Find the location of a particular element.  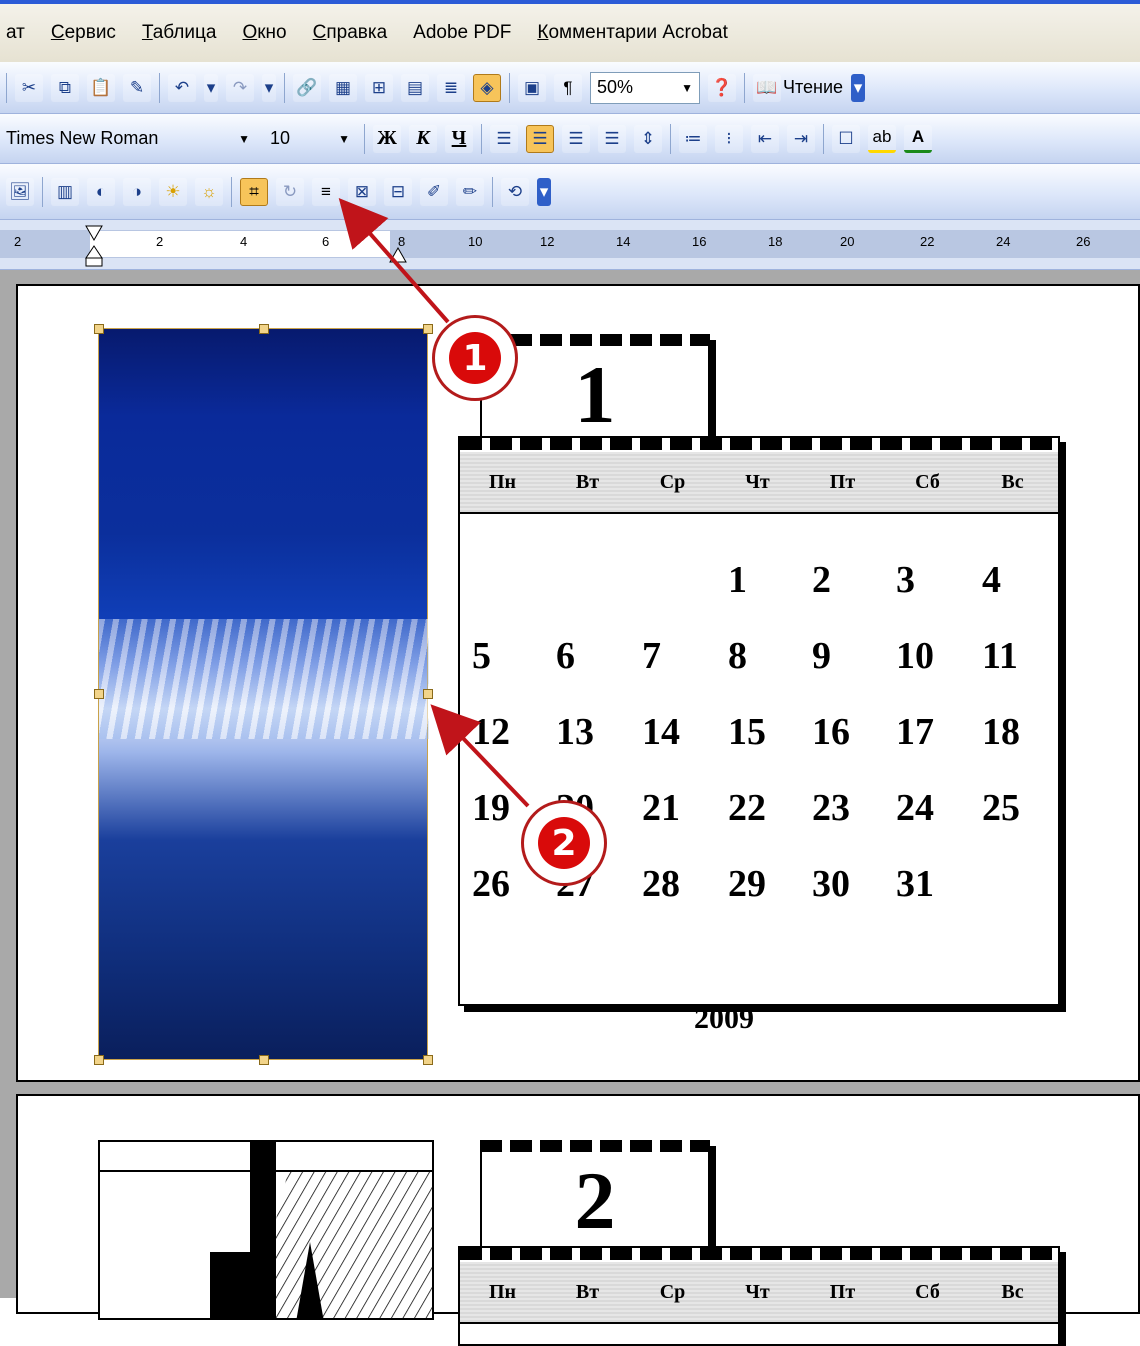

help-icon: ❓ is located at coordinates (722, 87).